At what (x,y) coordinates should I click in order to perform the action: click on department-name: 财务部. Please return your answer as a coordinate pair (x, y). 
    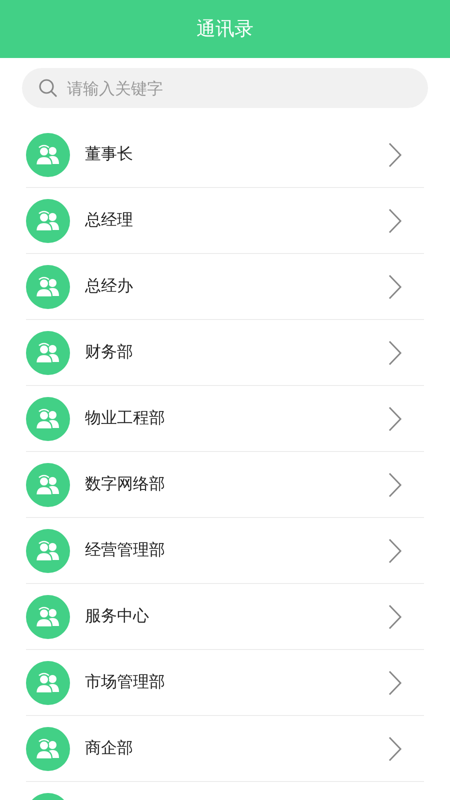
    Looking at the image, I should click on (109, 352).